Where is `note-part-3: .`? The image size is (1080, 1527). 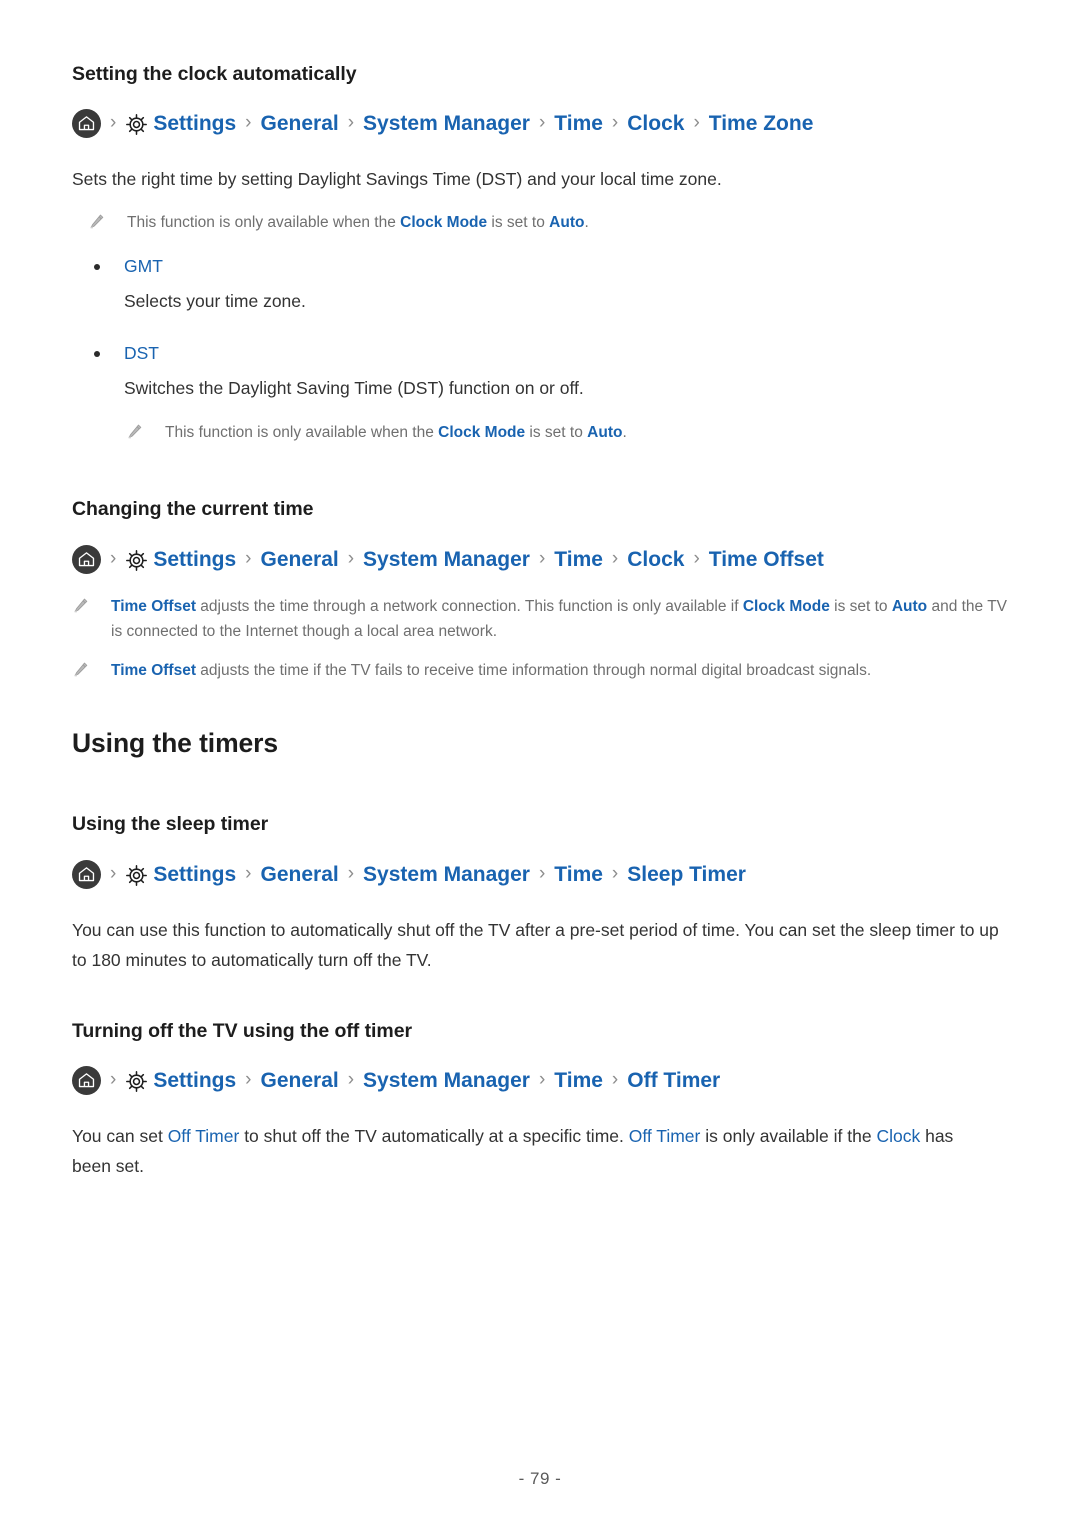
note-part-3: . is located at coordinates (624, 433).